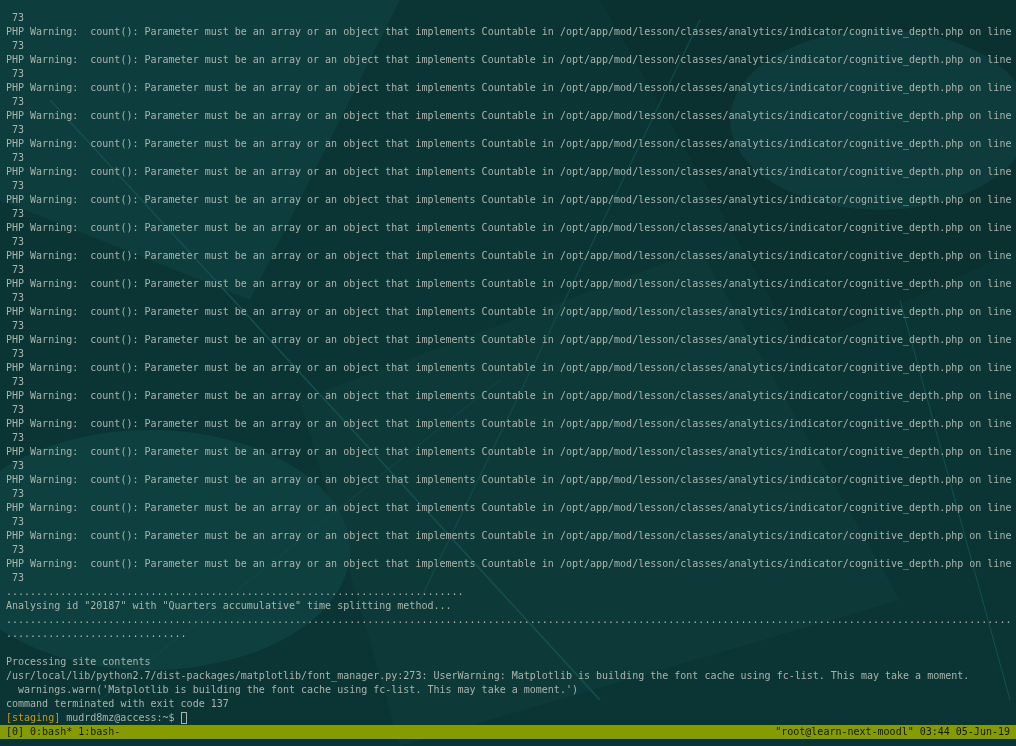  What do you see at coordinates (51, 732) in the screenshot?
I see `window-tab: 0:bash*` at bounding box center [51, 732].